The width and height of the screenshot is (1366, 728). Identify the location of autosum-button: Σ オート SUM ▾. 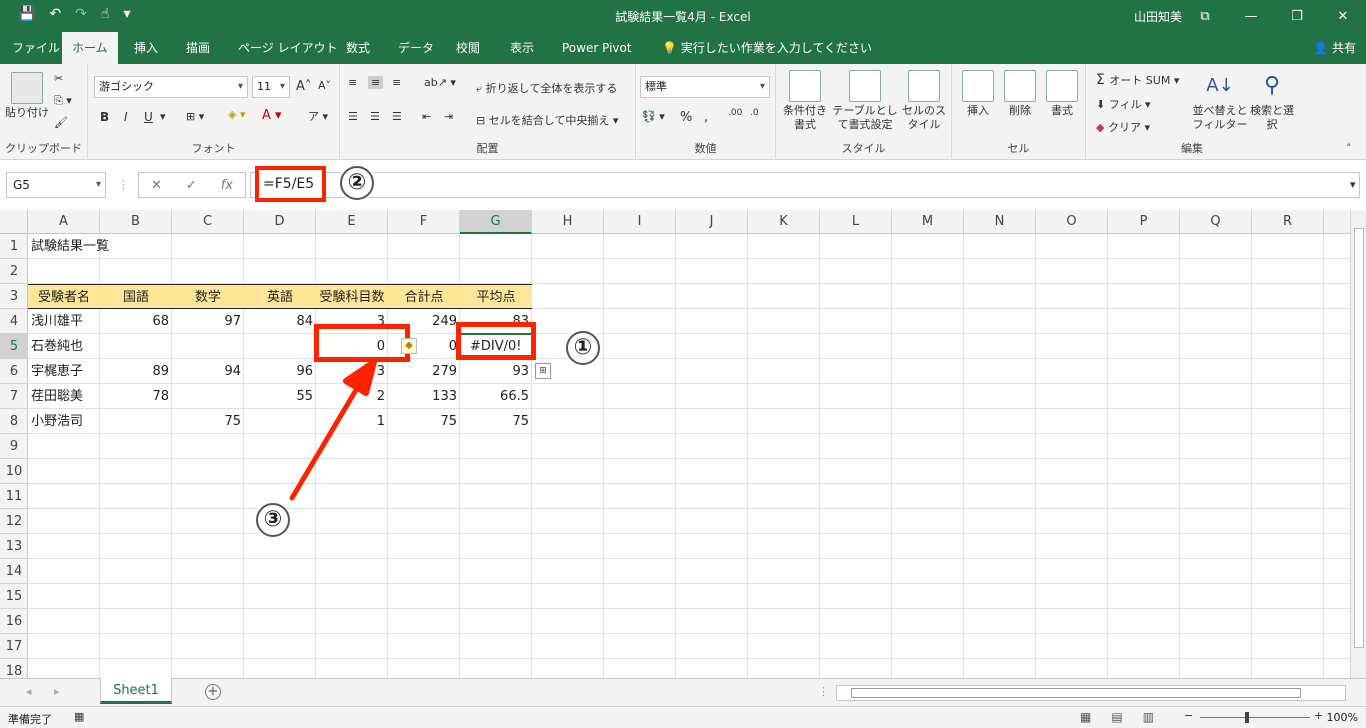
(1137, 80).